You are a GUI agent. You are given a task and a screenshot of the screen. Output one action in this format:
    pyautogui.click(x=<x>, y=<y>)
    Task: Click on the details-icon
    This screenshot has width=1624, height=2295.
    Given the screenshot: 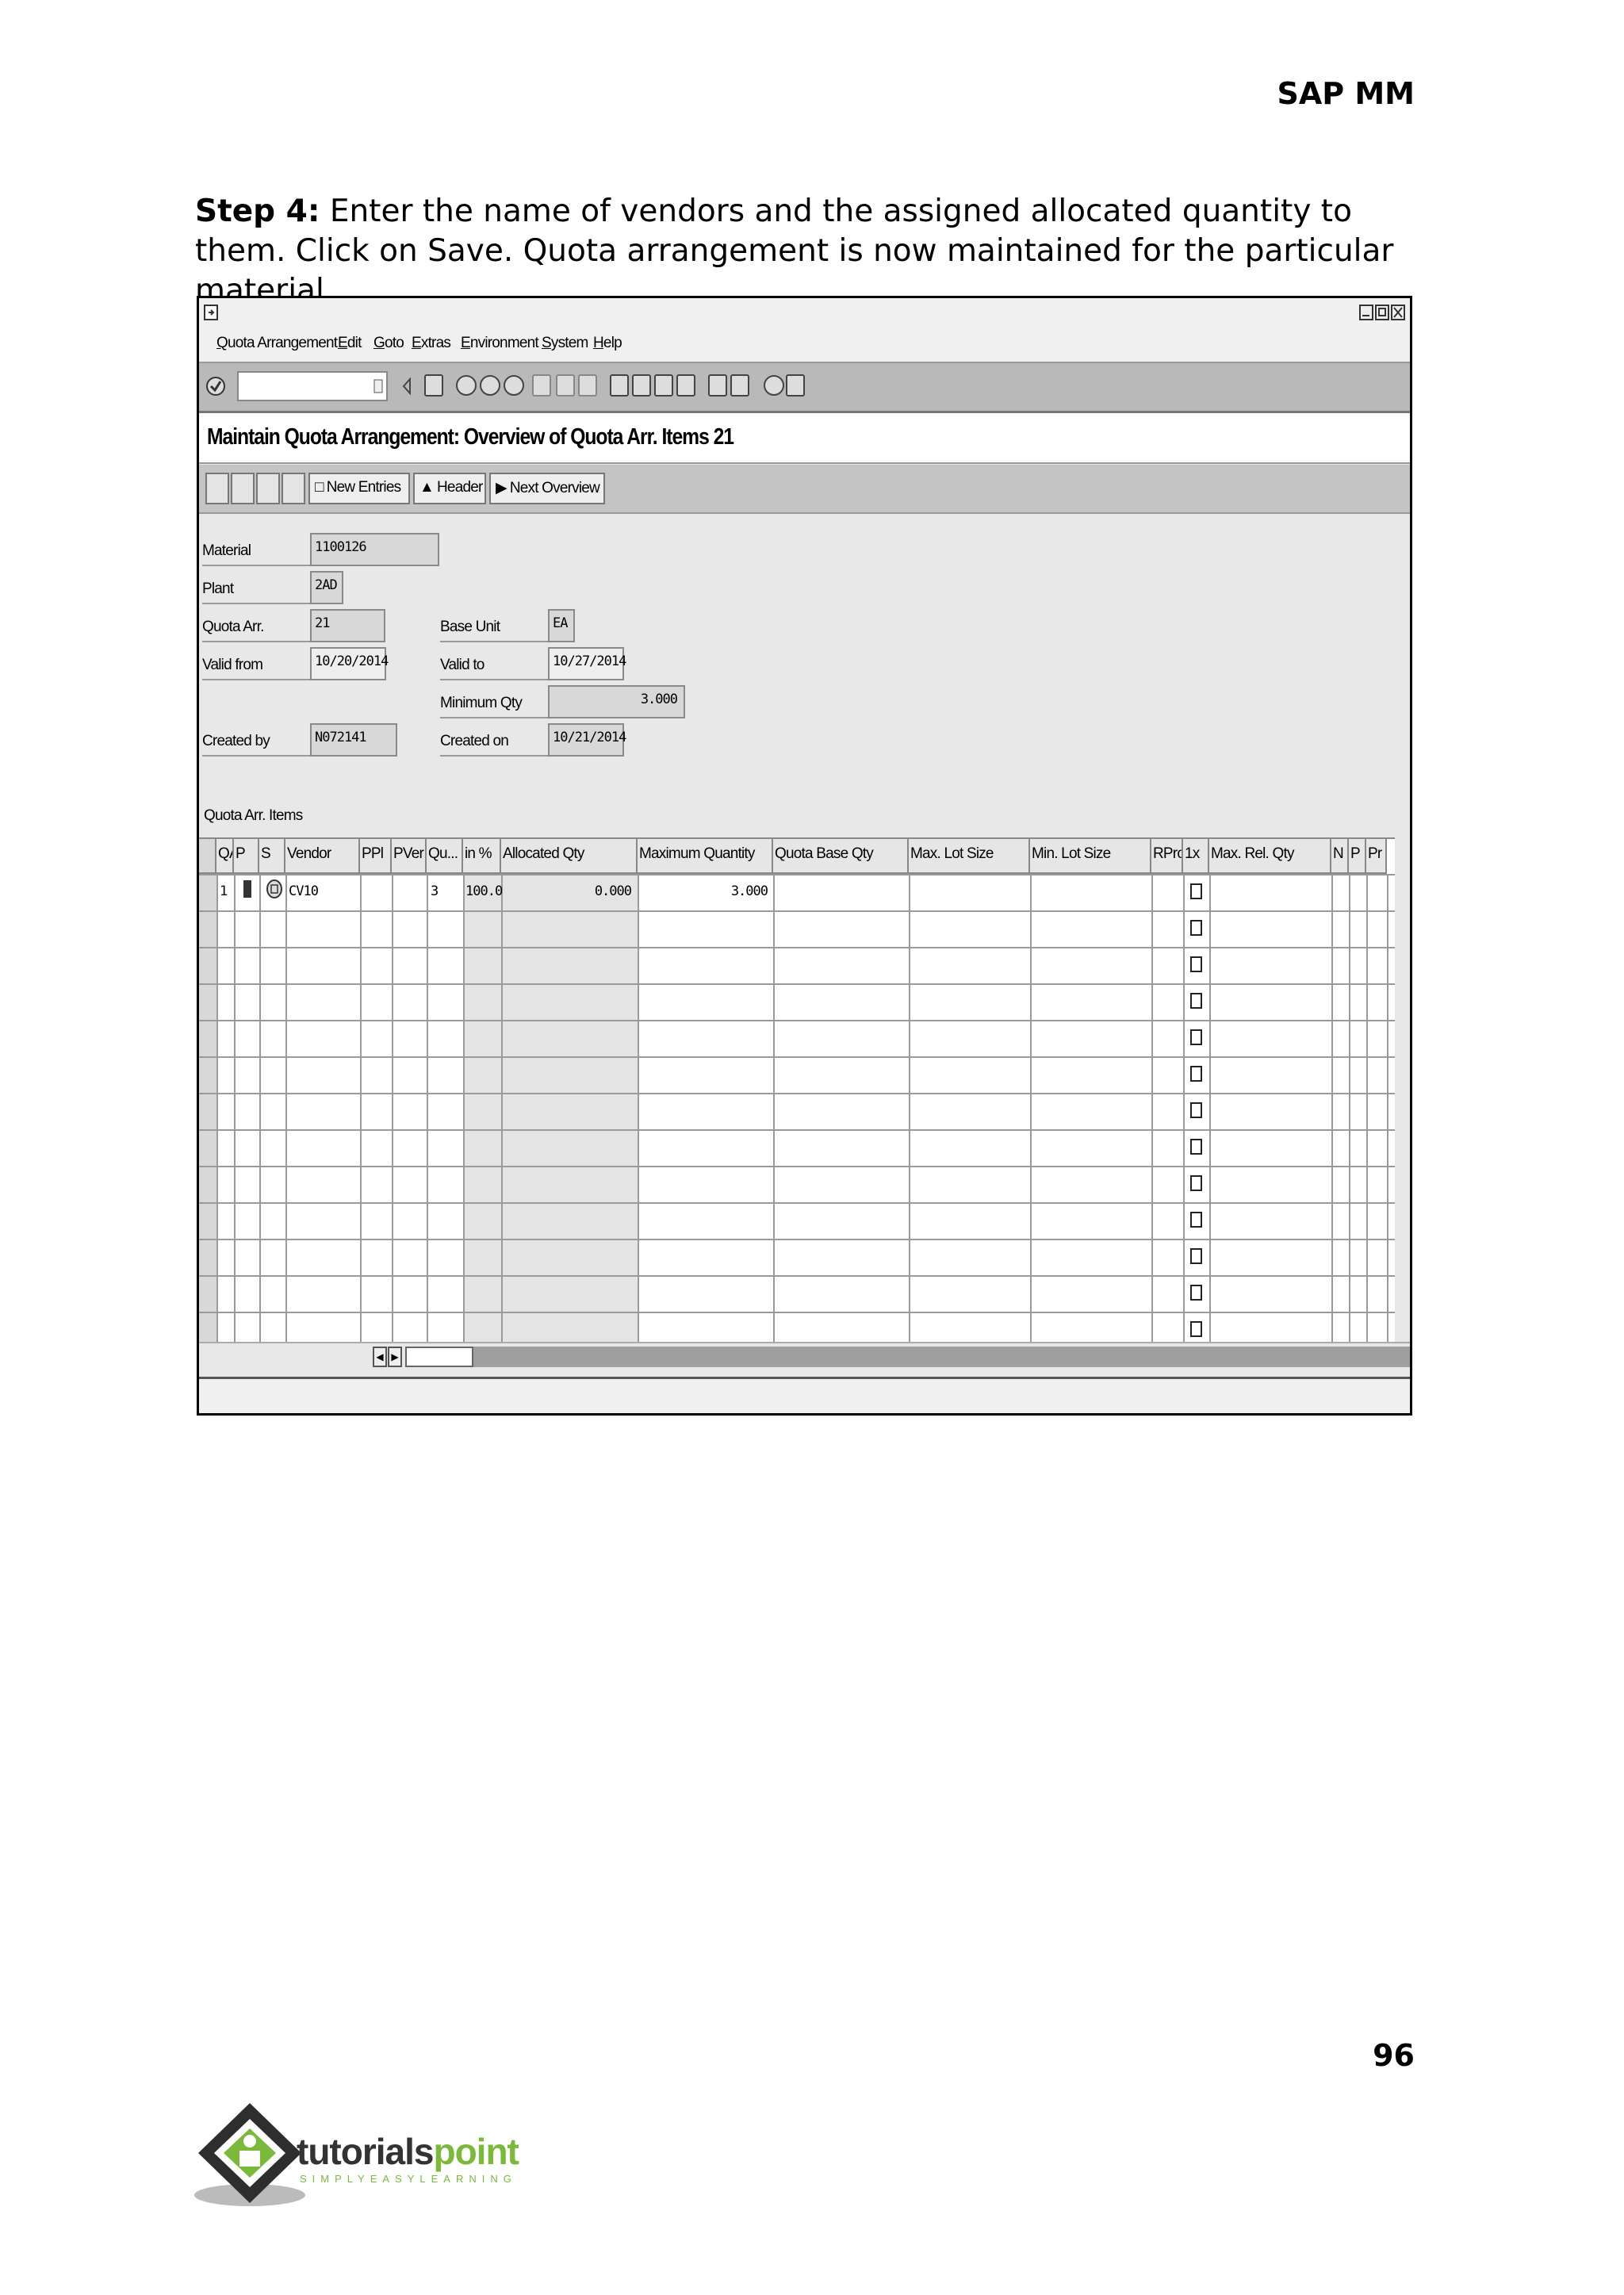 What is the action you would take?
    pyautogui.click(x=268, y=488)
    